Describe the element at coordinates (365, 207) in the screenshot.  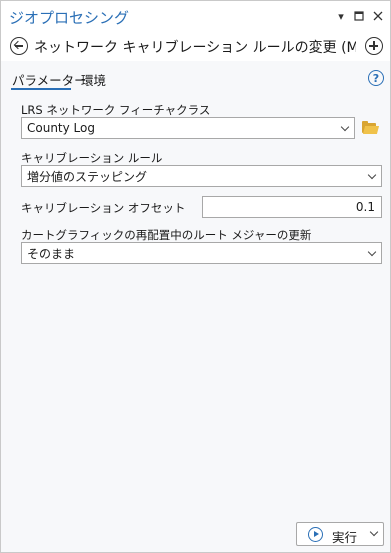
I see `calibration-offset-value: 0.1` at that location.